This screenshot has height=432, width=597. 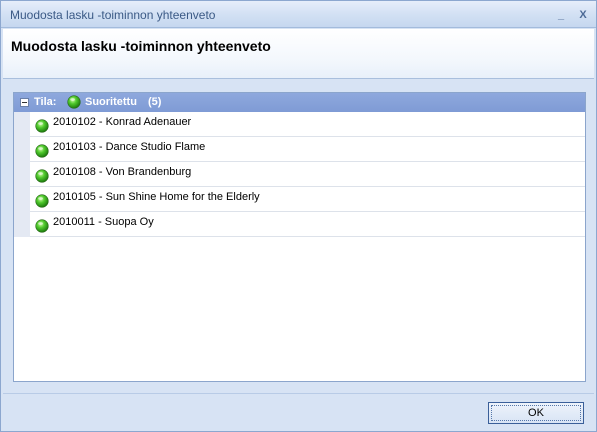 I want to click on window-title: Muodosta lasku -toiminnon yhteenveto, so click(x=113, y=15).